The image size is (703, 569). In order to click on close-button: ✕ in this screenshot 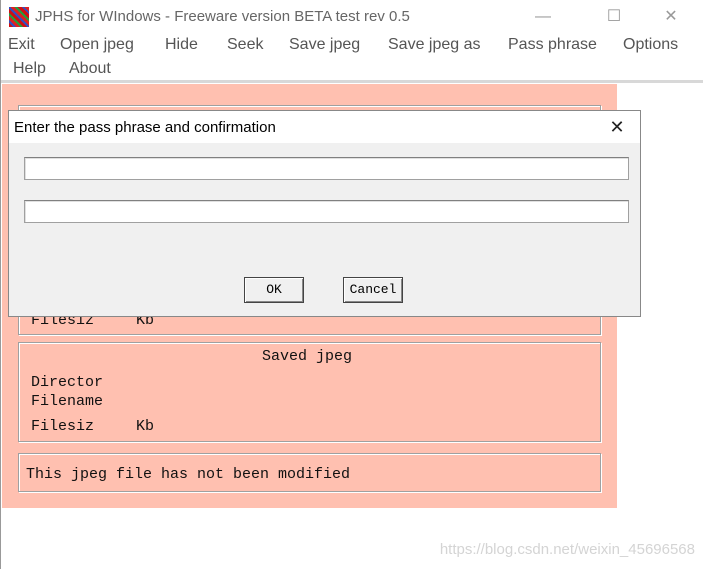, I will do `click(671, 17)`.